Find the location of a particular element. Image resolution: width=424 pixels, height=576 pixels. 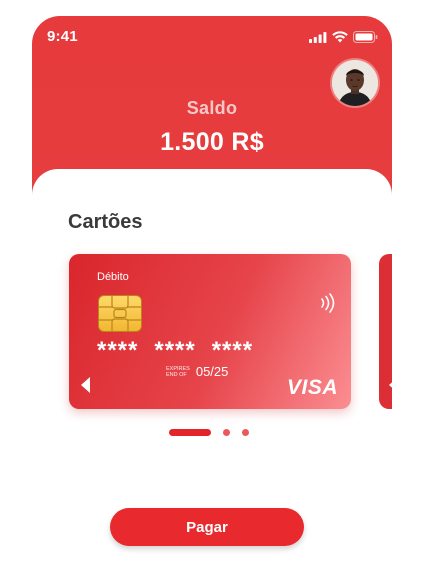

status-time: 9:41 is located at coordinates (62, 36).